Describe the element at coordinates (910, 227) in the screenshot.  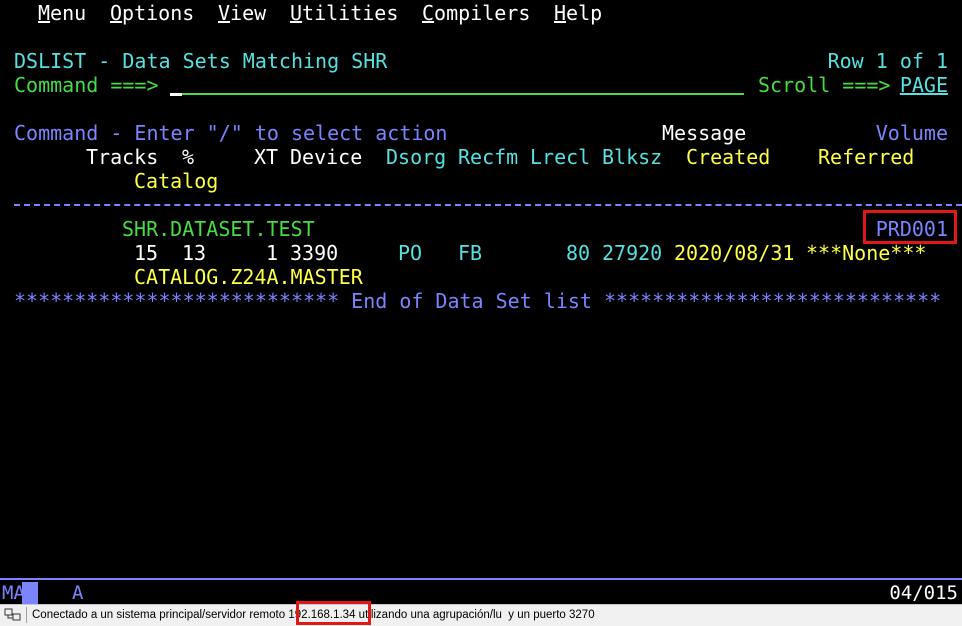
I see `volume-highlight-box` at that location.